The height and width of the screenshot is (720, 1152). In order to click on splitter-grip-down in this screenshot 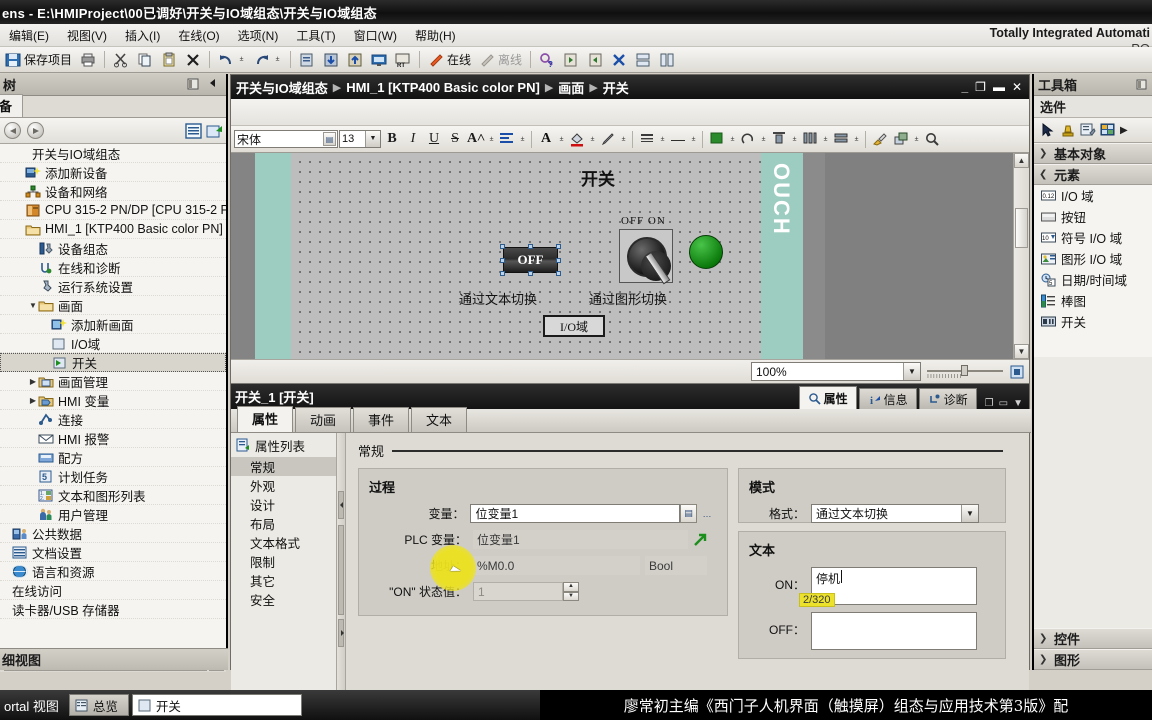, I will do `click(341, 633)`.